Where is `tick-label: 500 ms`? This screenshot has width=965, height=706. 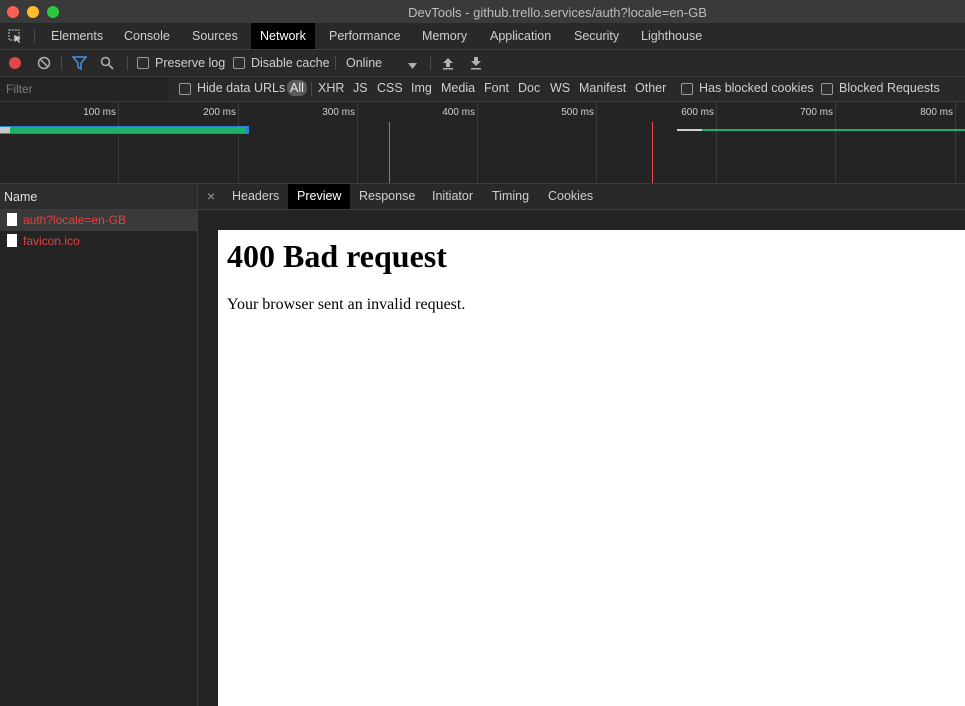 tick-label: 500 ms is located at coordinates (577, 112).